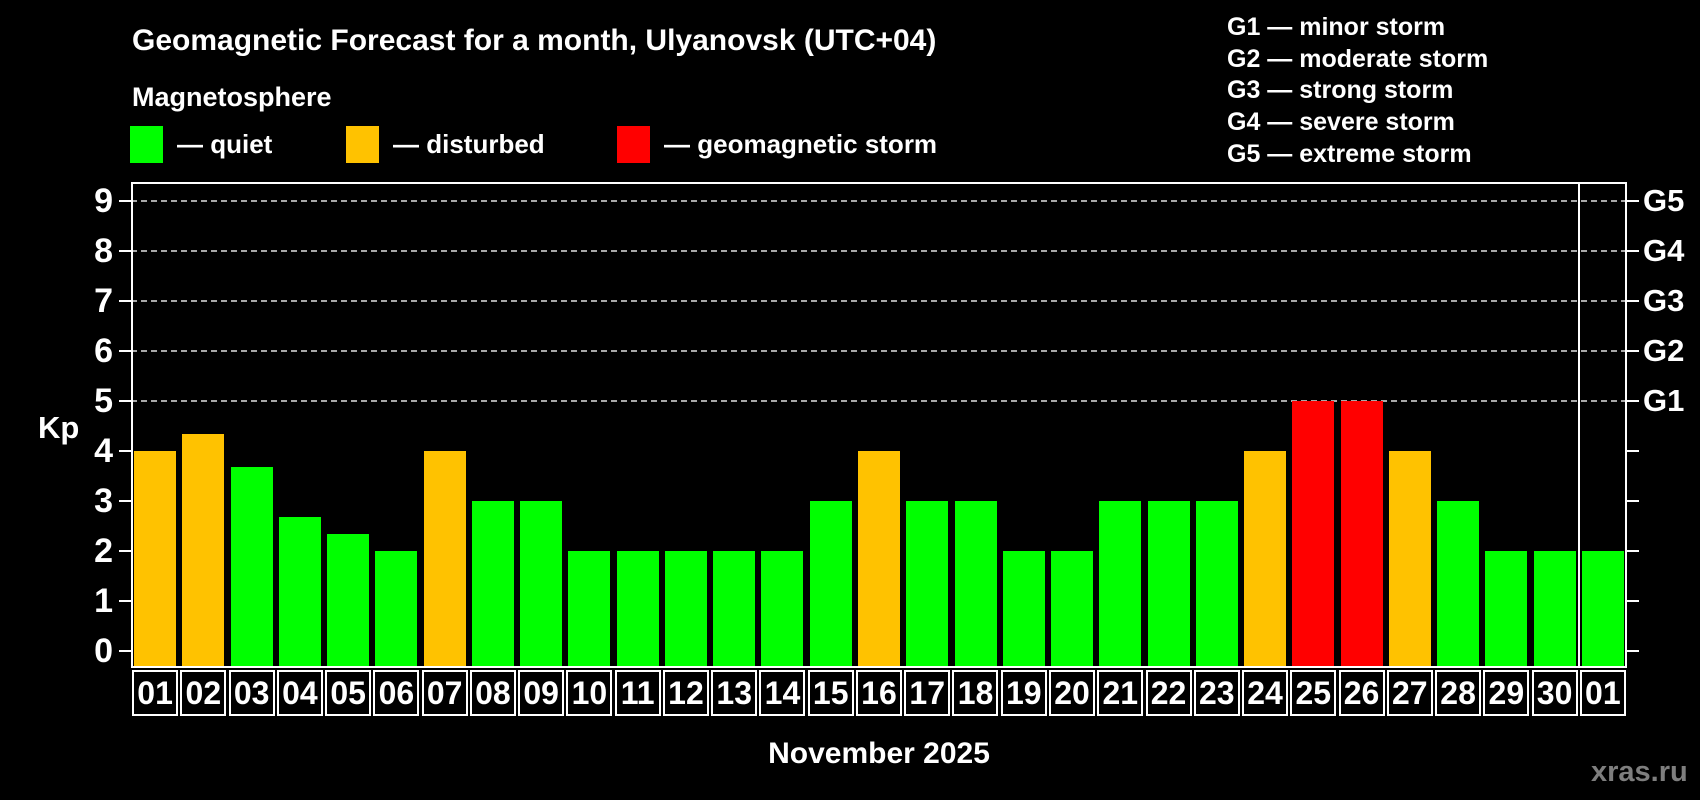  I want to click on y-tick-label-7: 7, so click(103, 300).